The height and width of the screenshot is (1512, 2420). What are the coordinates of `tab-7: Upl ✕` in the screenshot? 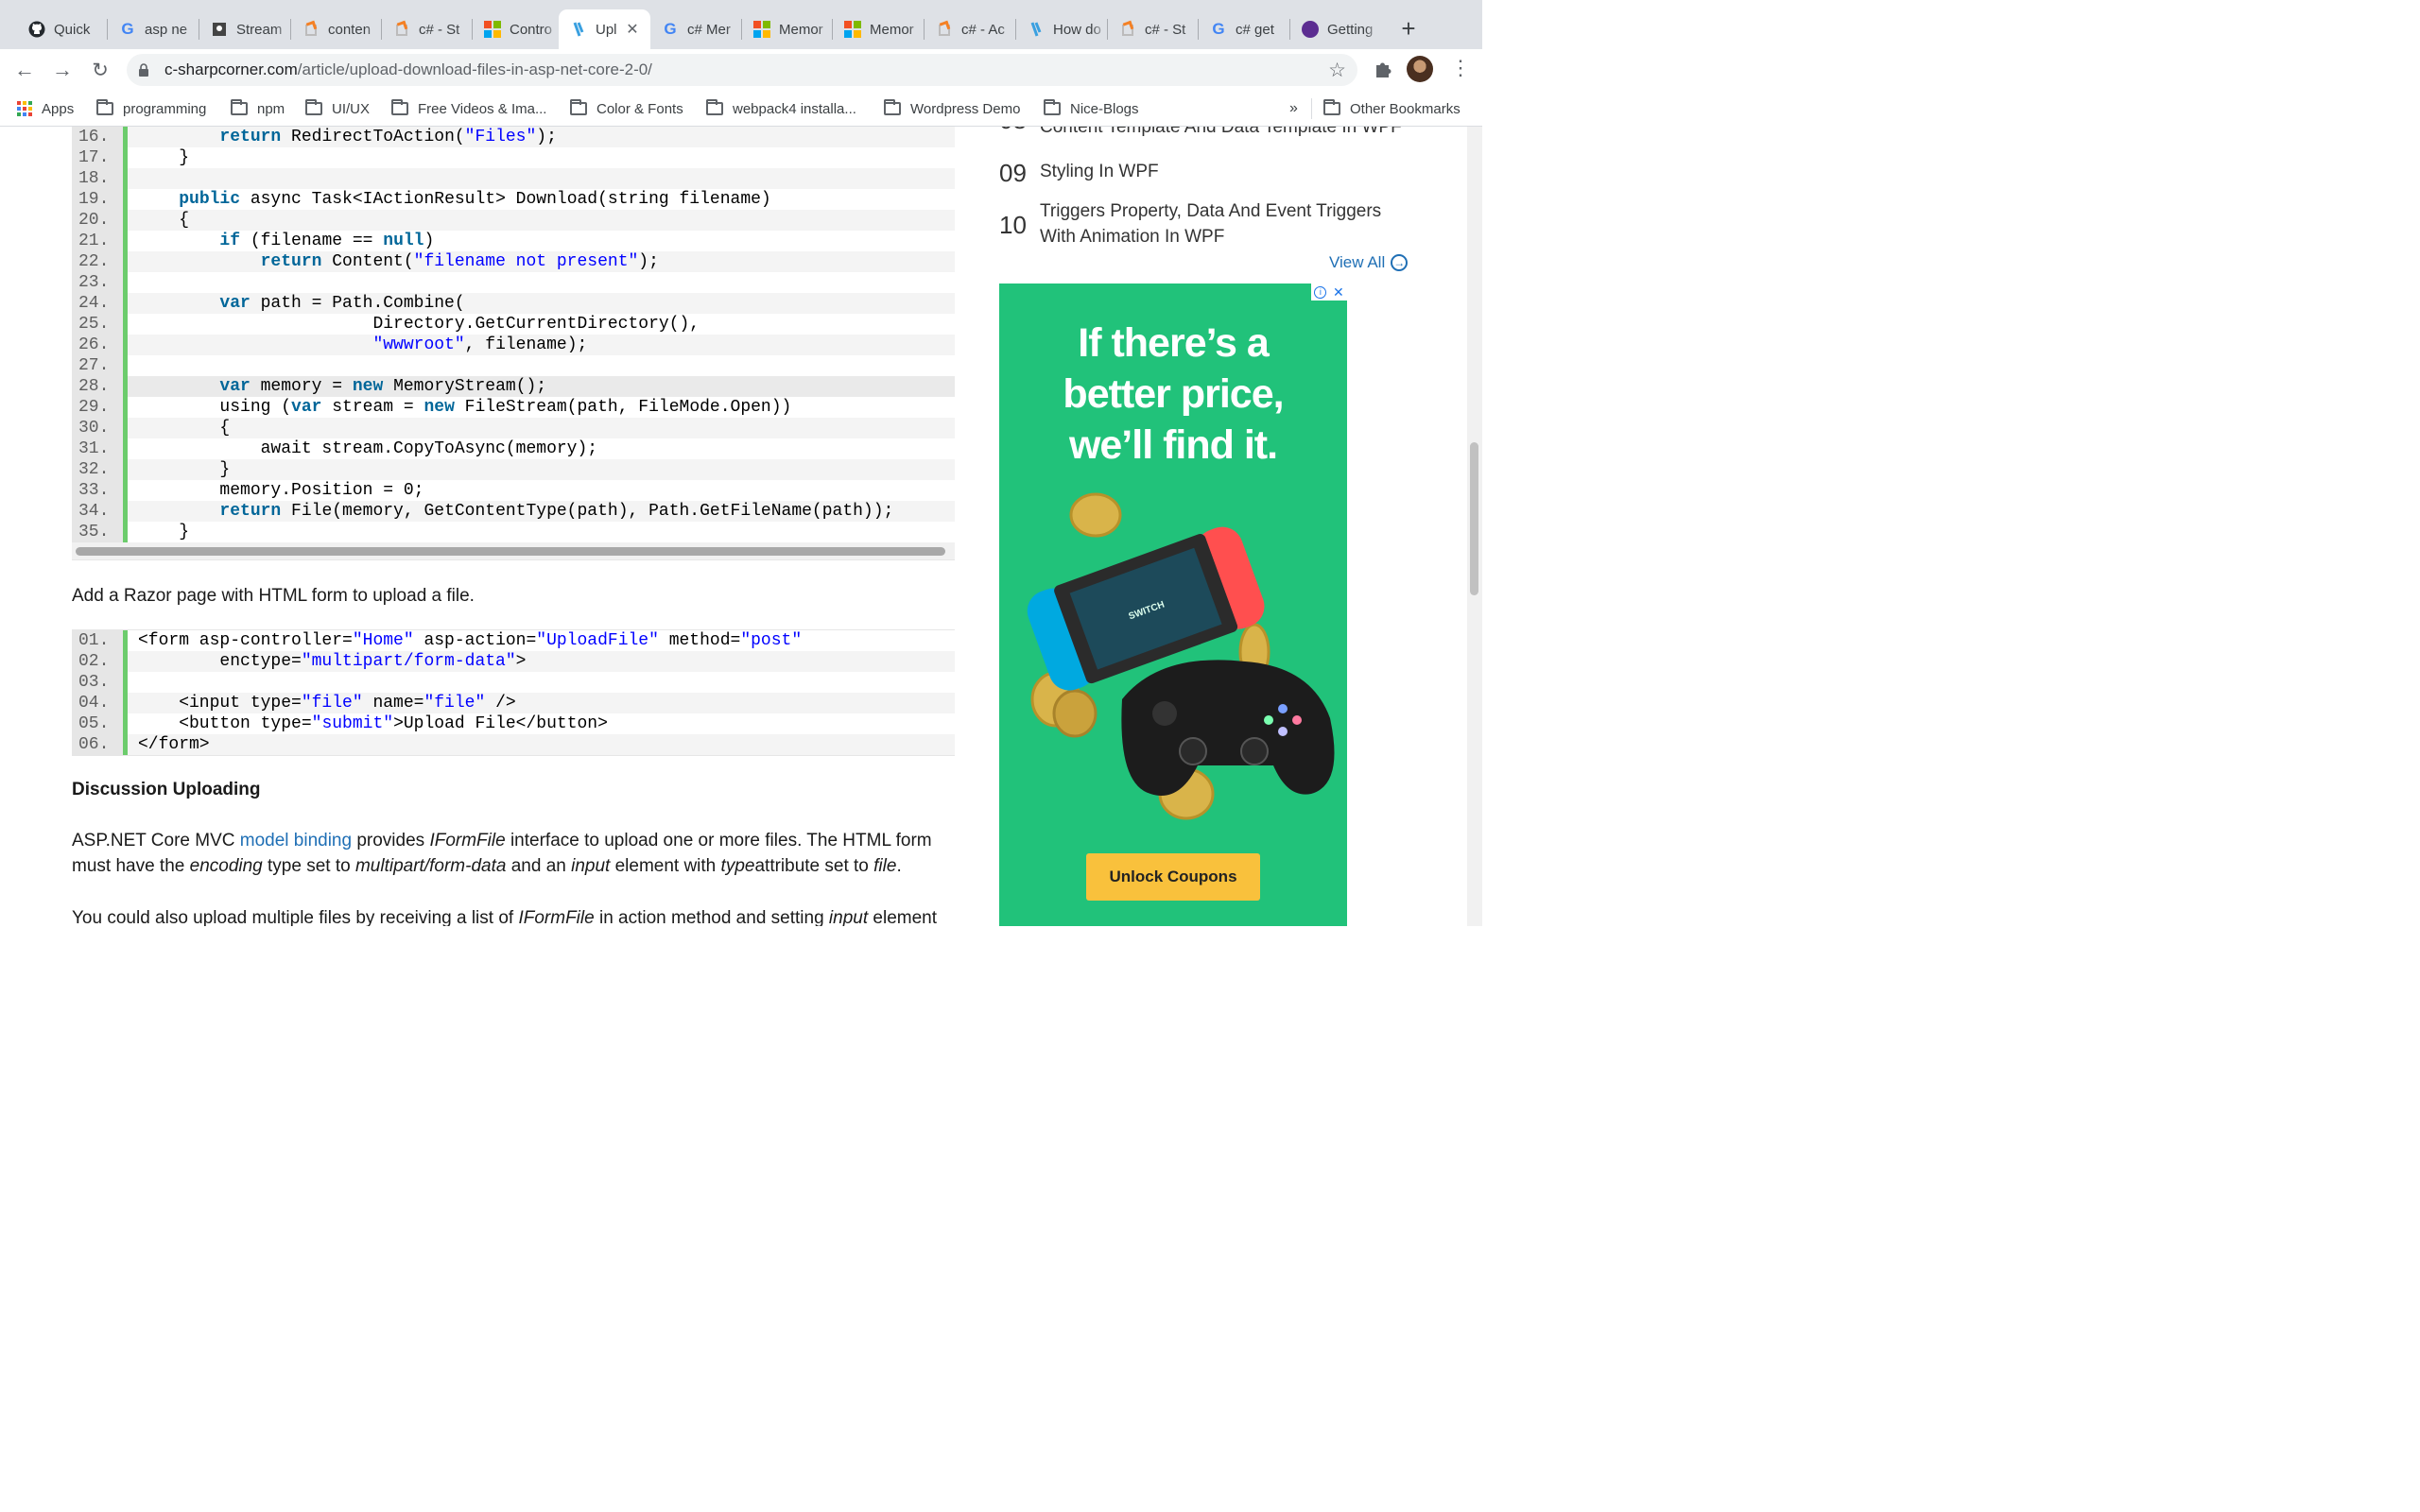 It's located at (604, 29).